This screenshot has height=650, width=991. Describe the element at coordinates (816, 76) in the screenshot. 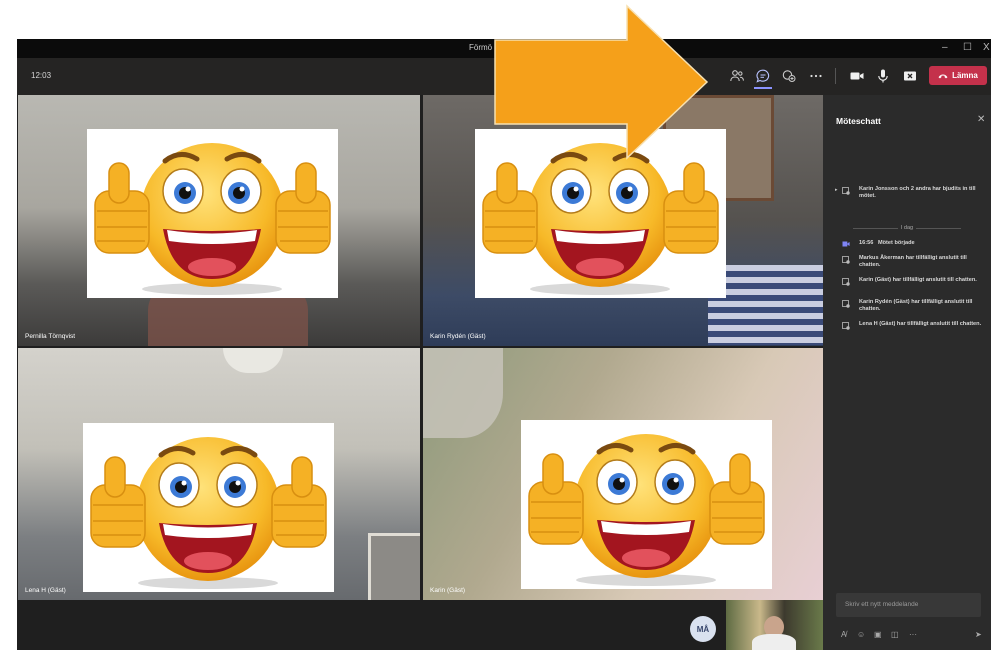

I see `more-icon` at that location.